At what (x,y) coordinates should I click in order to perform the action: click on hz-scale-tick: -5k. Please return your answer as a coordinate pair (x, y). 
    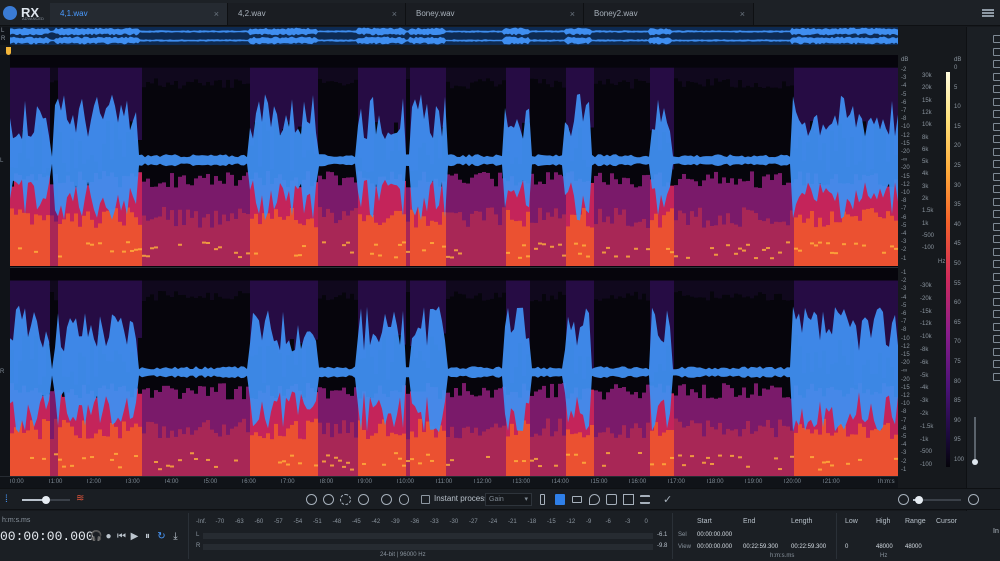
    Looking at the image, I should click on (924, 375).